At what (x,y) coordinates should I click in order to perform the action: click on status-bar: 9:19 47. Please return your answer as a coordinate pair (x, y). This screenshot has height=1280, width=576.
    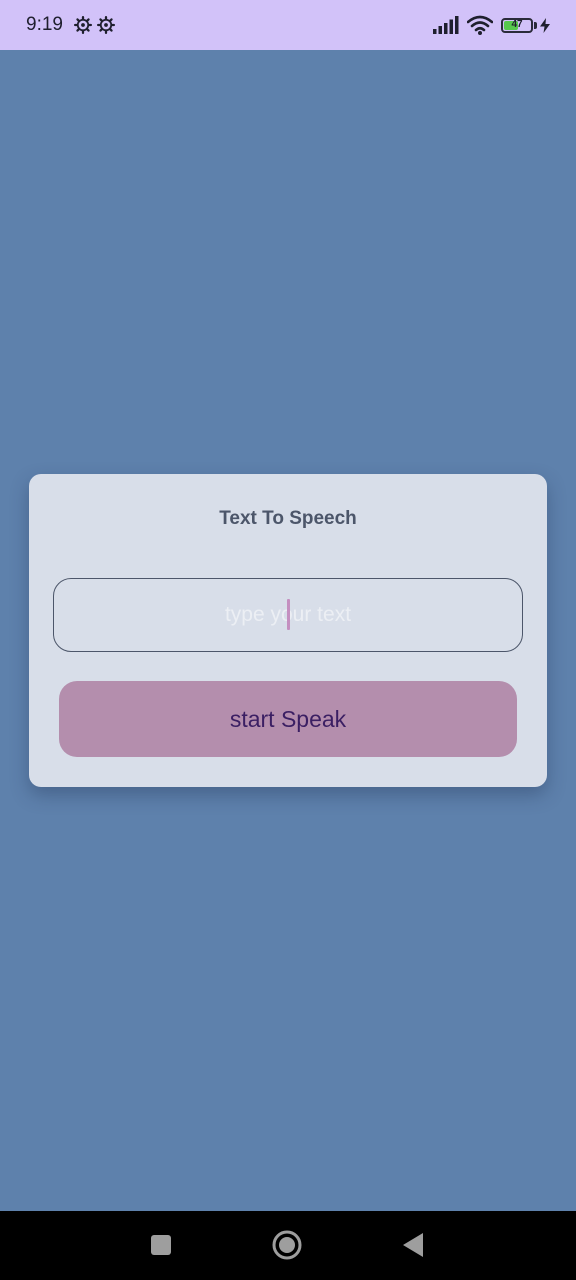
    Looking at the image, I should click on (288, 25).